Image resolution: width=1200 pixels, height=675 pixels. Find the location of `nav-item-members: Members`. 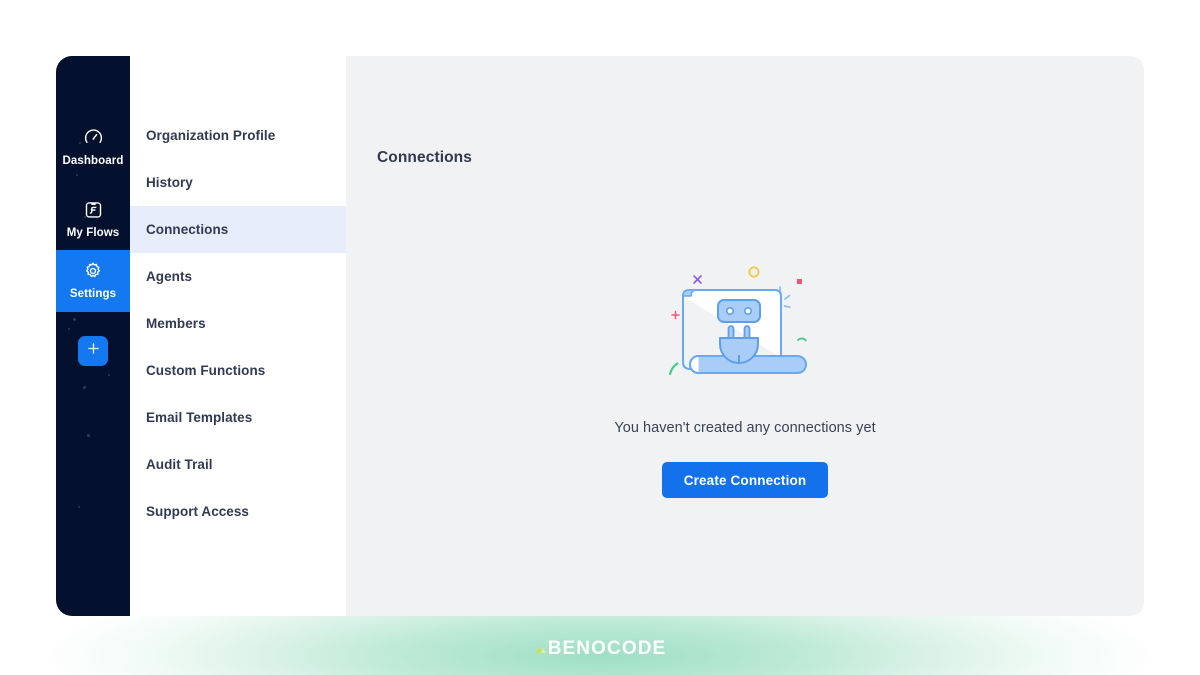

nav-item-members: Members is located at coordinates (238, 323).